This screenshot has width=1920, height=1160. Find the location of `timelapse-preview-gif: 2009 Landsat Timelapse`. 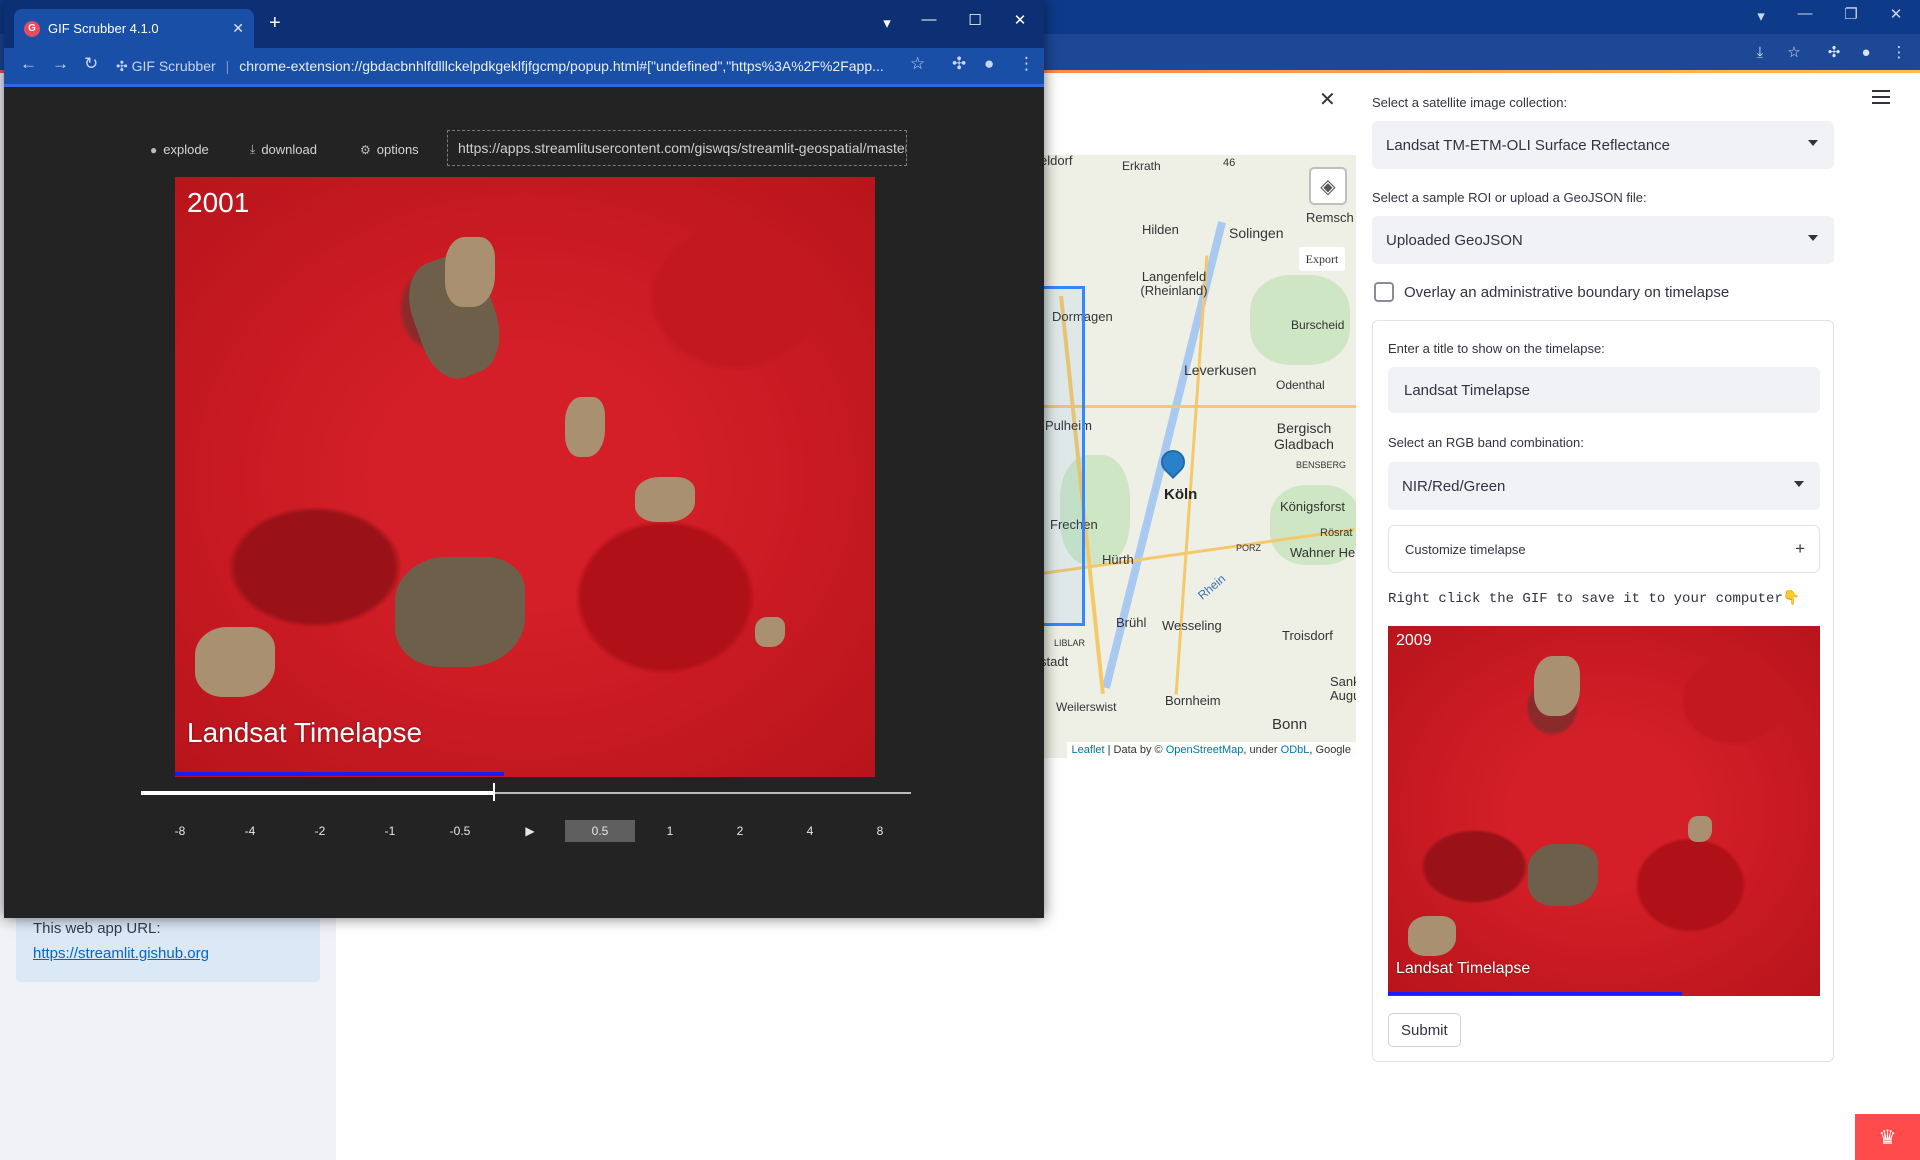

timelapse-preview-gif: 2009 Landsat Timelapse is located at coordinates (1604, 811).